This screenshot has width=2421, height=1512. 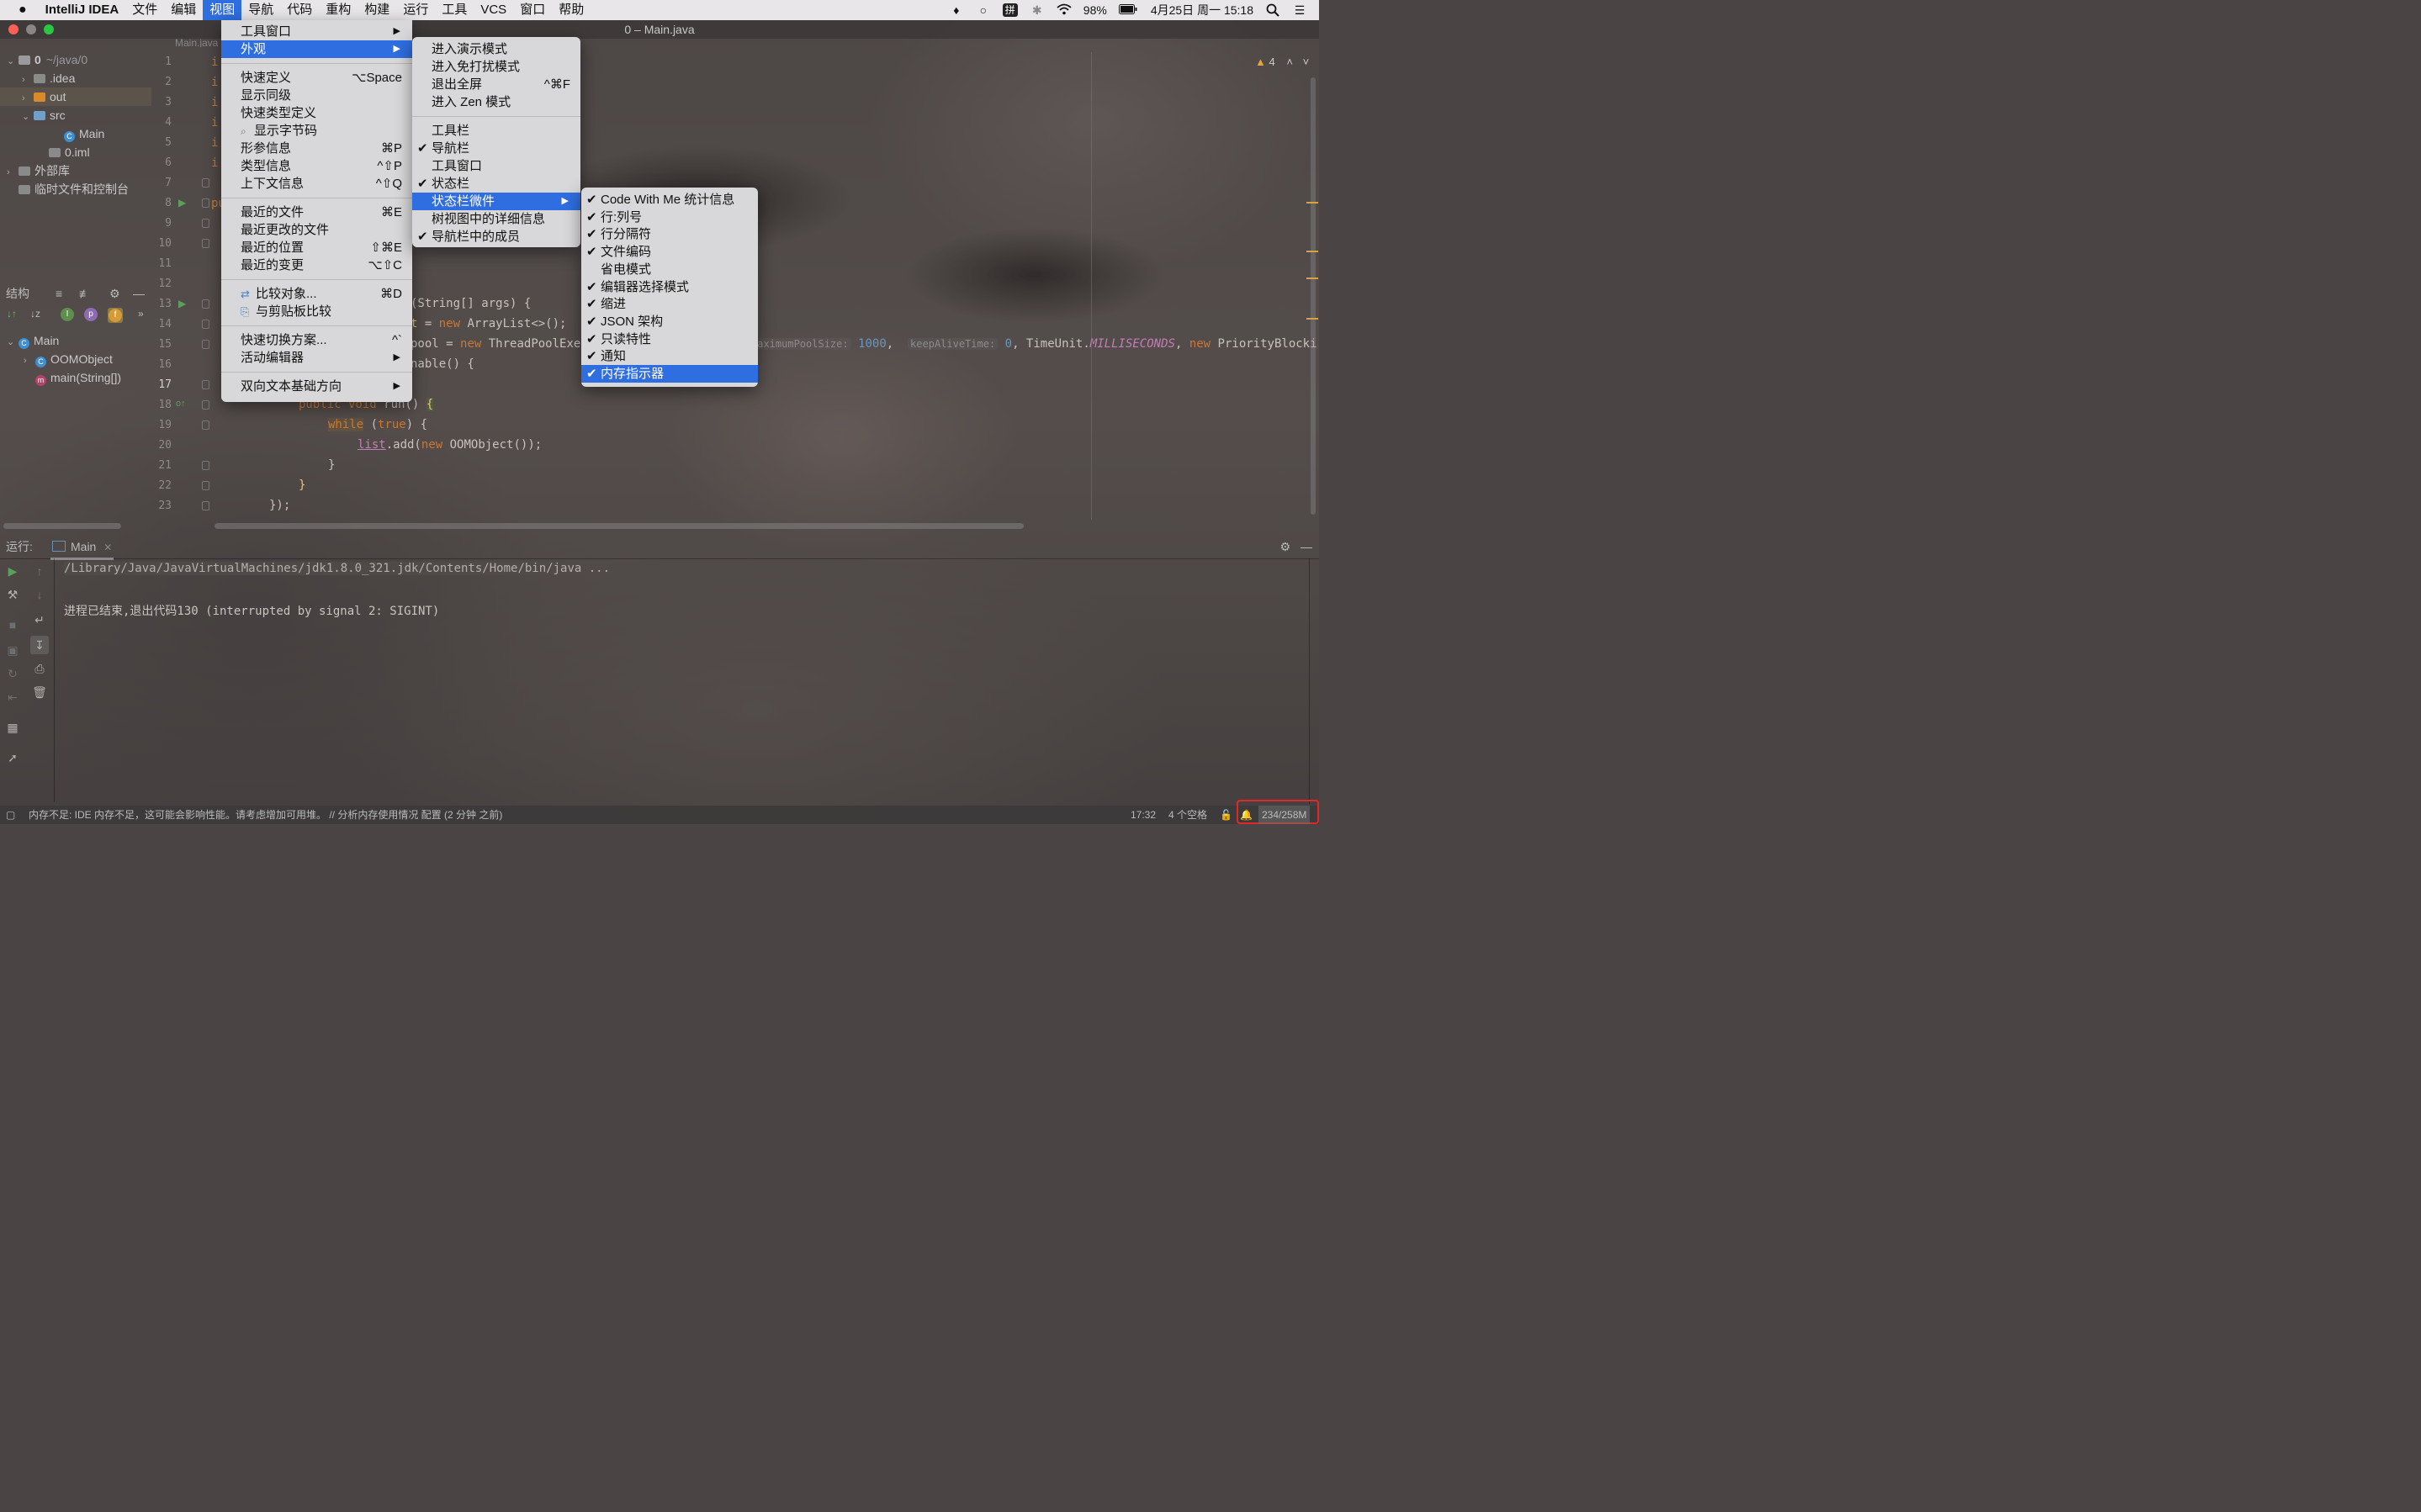 What do you see at coordinates (139, 293) in the screenshot?
I see `hide-panel-icon: —` at bounding box center [139, 293].